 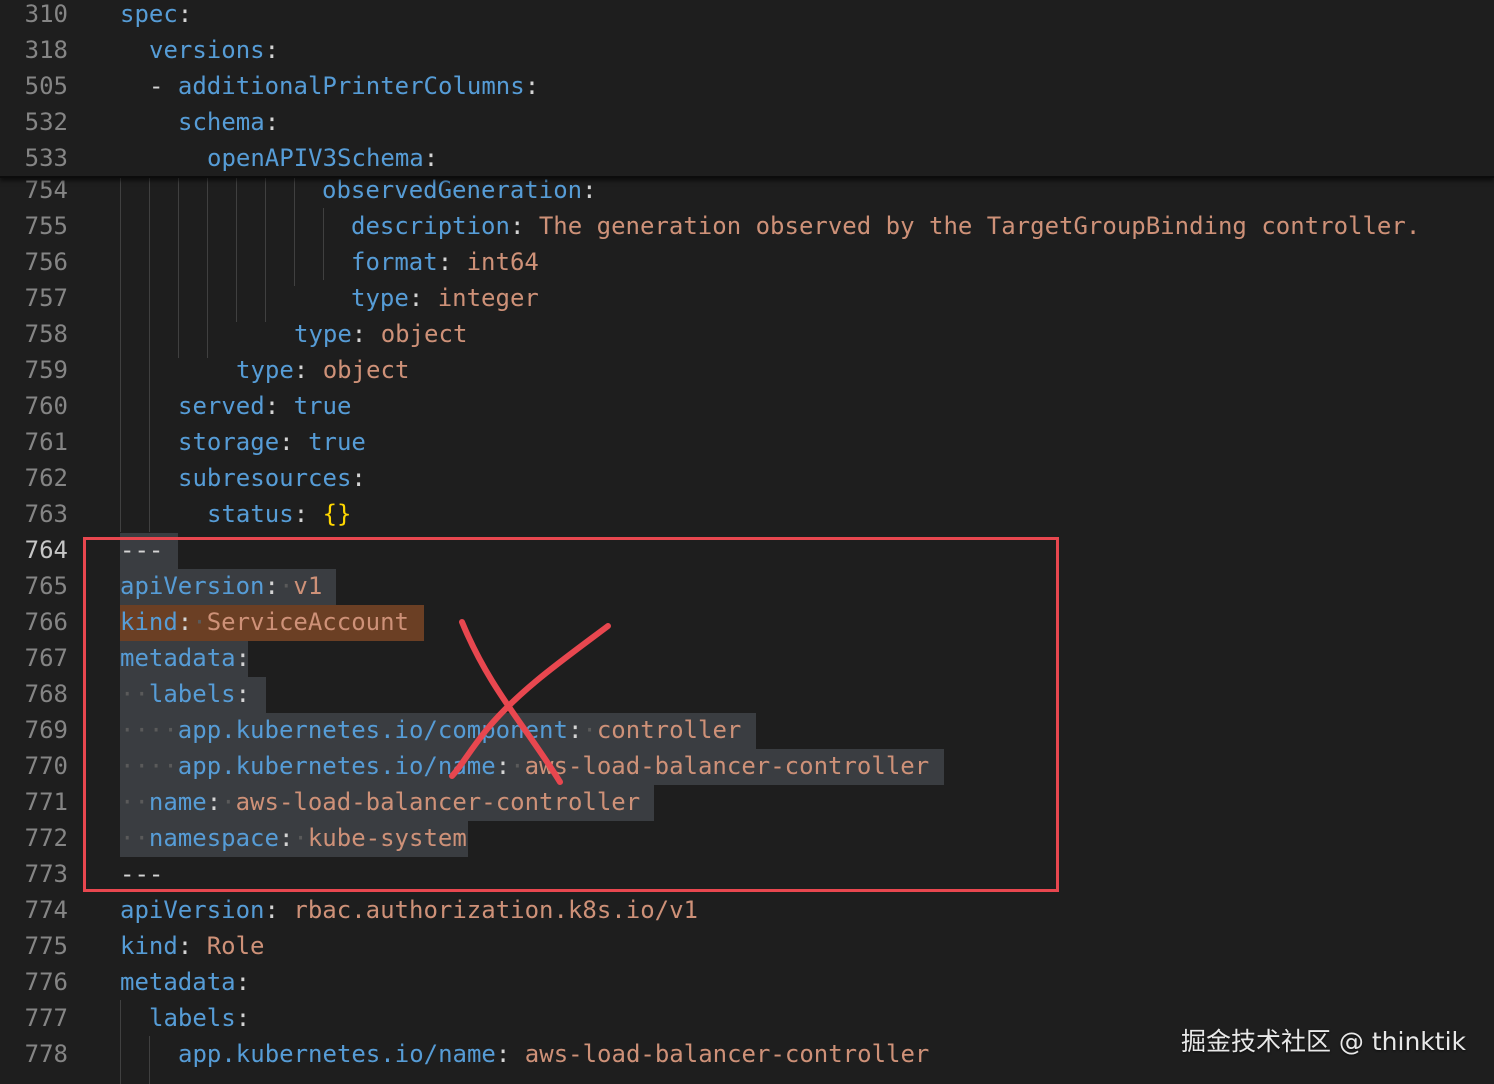 I want to click on annotation-cross-mark, so click(x=530, y=702).